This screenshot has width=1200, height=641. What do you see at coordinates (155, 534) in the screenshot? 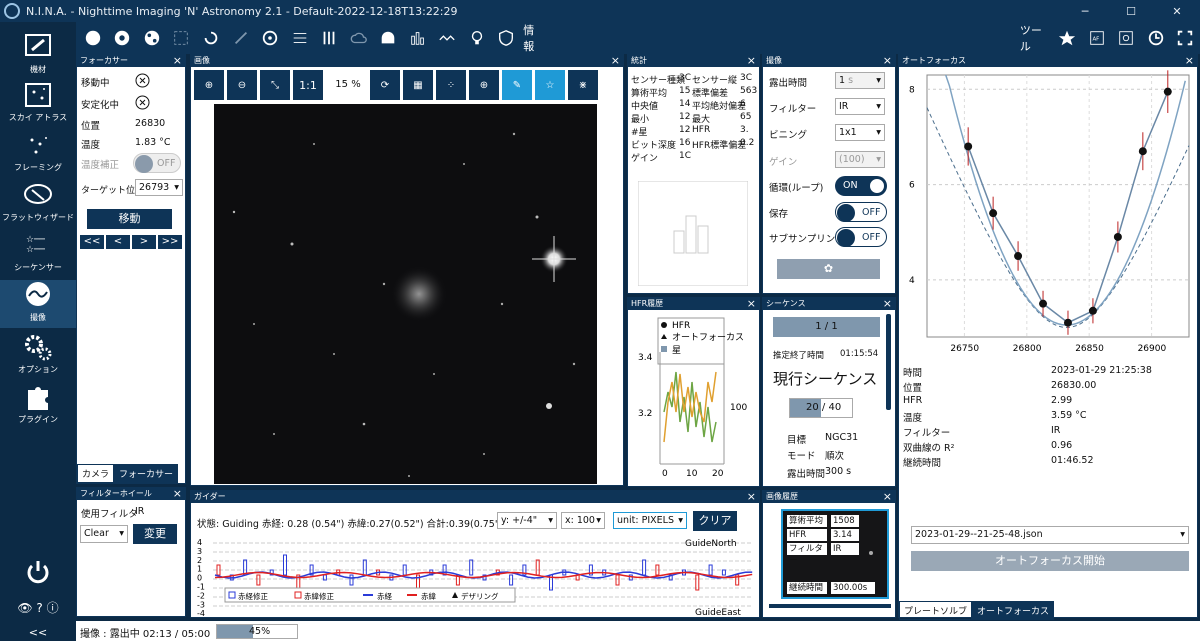
I see `change-filter-button: 変更` at bounding box center [155, 534].